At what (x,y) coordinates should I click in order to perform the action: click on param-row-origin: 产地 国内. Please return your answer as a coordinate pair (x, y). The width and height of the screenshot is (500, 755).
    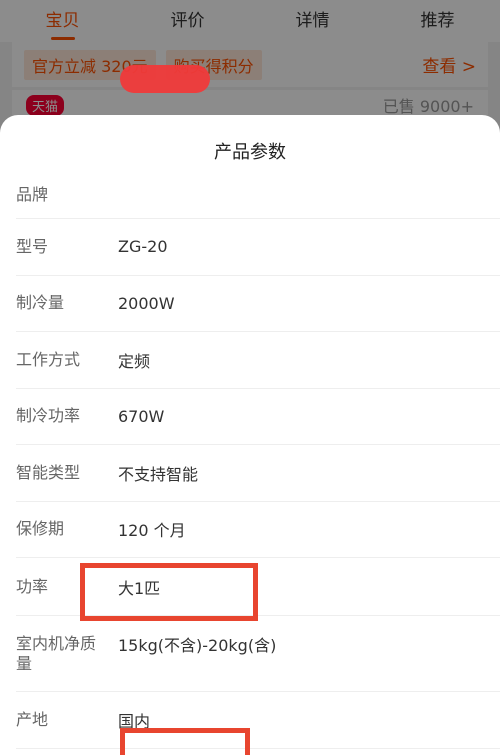
    Looking at the image, I should click on (258, 720).